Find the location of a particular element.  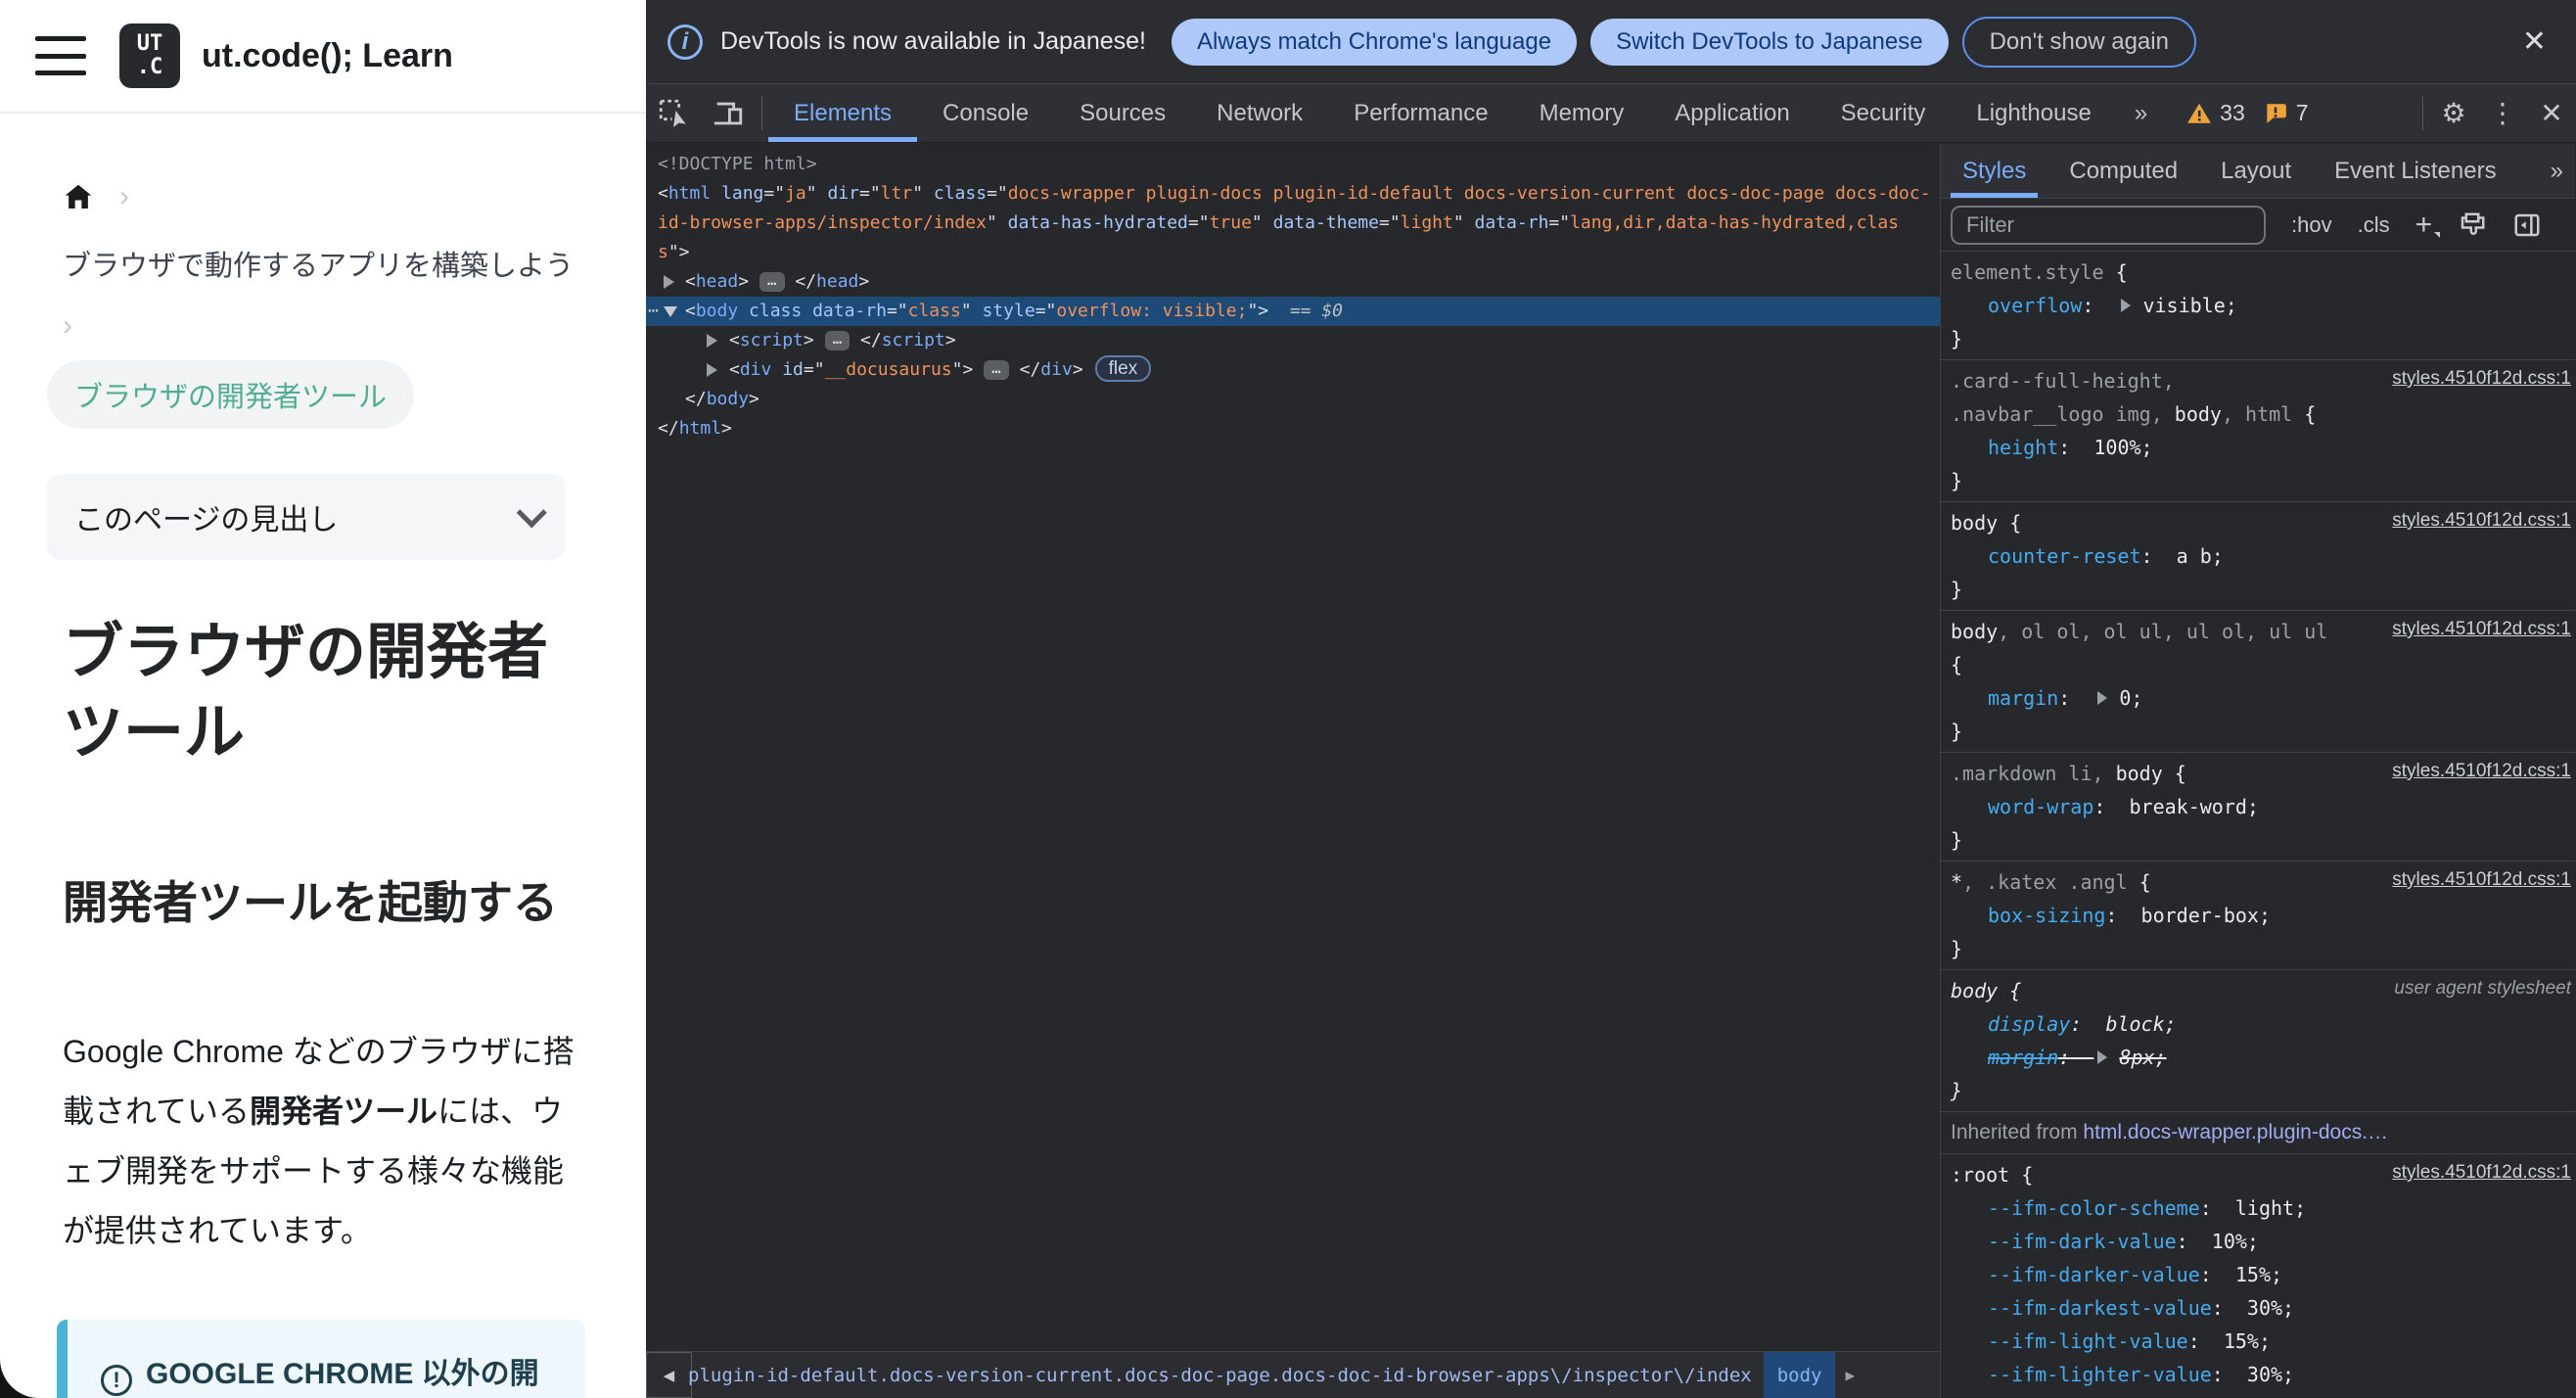

dom-tree-row: <div id="__docusaurus"> … </div> flex is located at coordinates (1293, 370).